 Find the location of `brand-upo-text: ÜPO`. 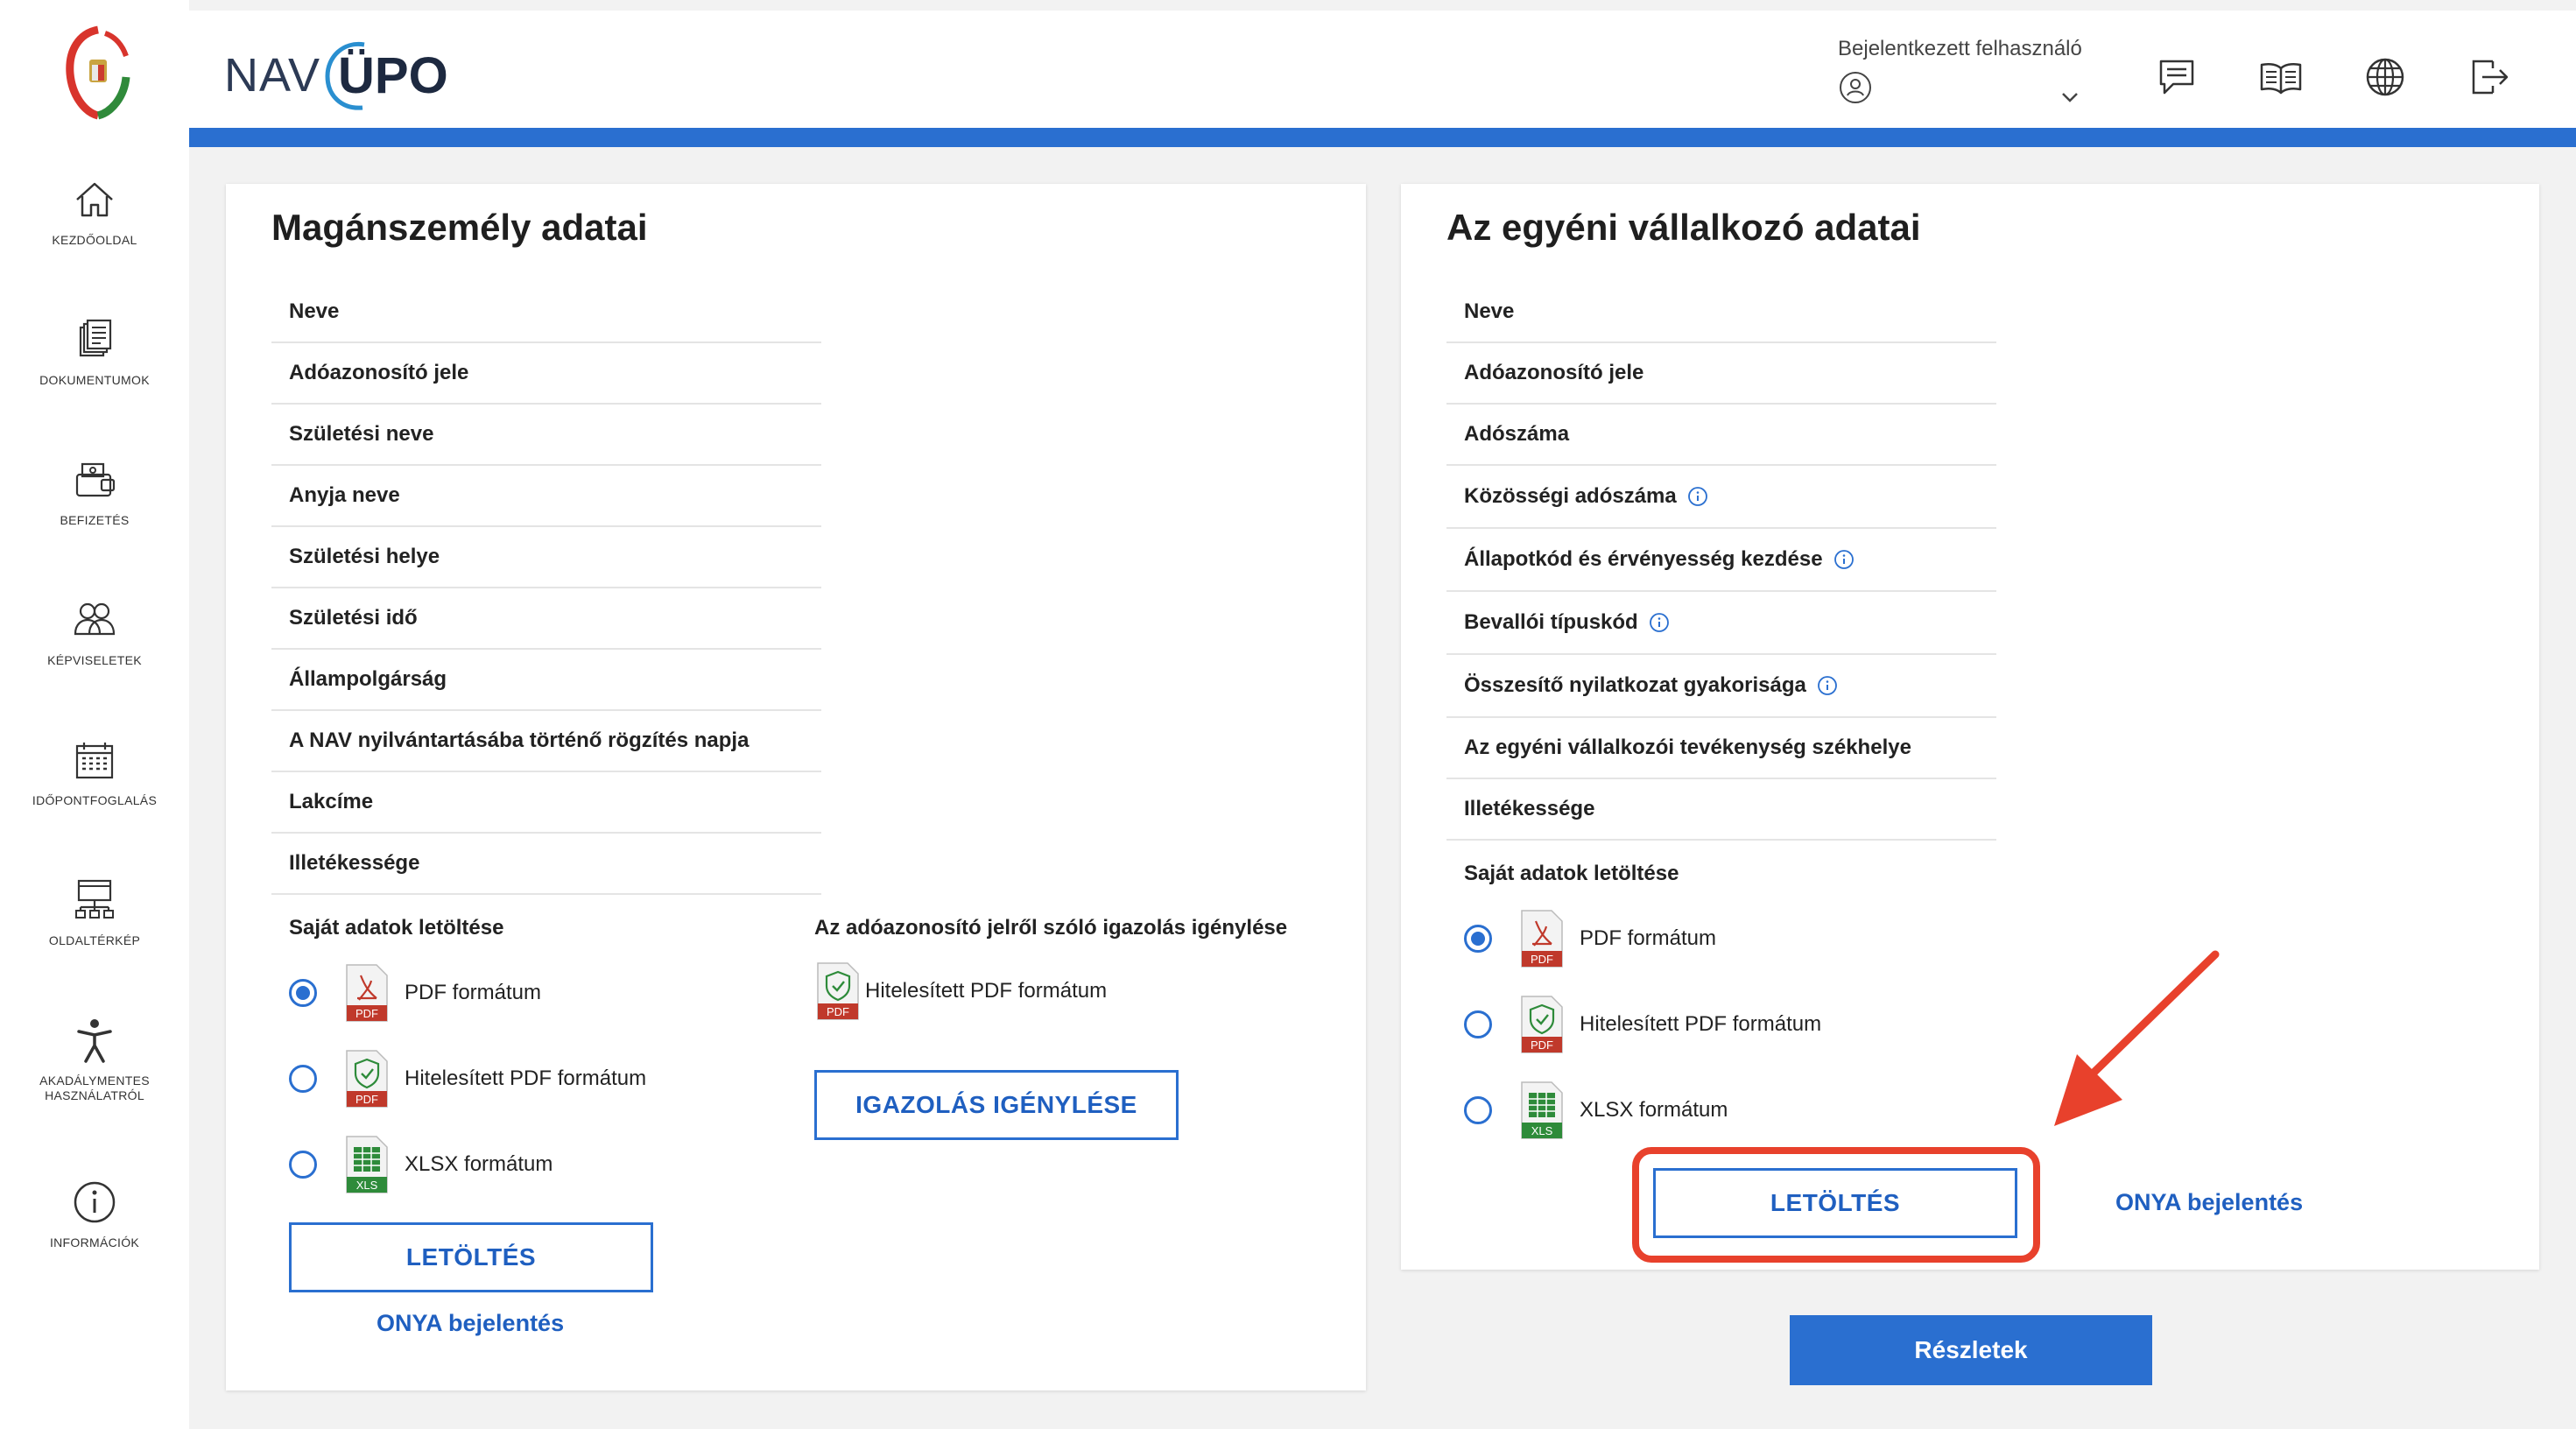

brand-upo-text: ÜPO is located at coordinates (393, 75).